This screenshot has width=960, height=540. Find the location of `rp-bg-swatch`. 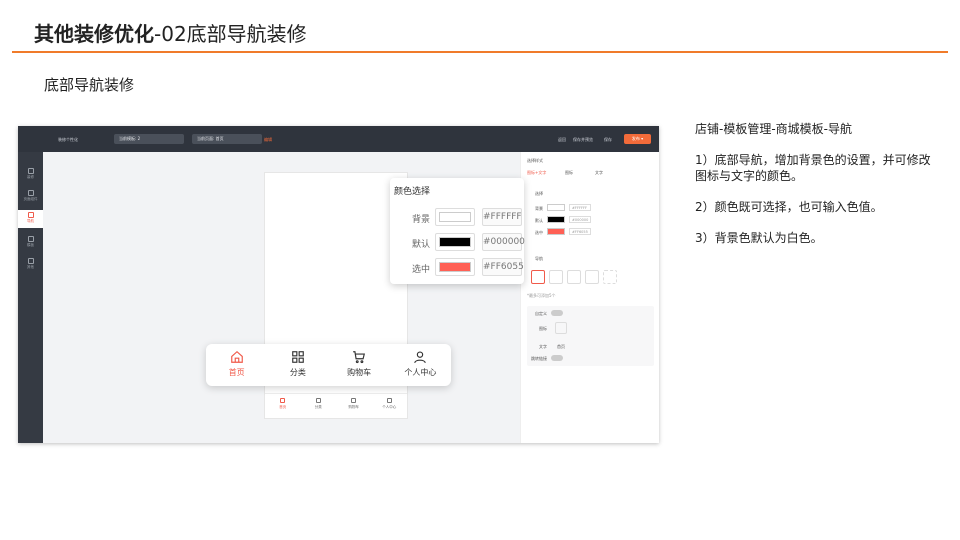

rp-bg-swatch is located at coordinates (556, 207).